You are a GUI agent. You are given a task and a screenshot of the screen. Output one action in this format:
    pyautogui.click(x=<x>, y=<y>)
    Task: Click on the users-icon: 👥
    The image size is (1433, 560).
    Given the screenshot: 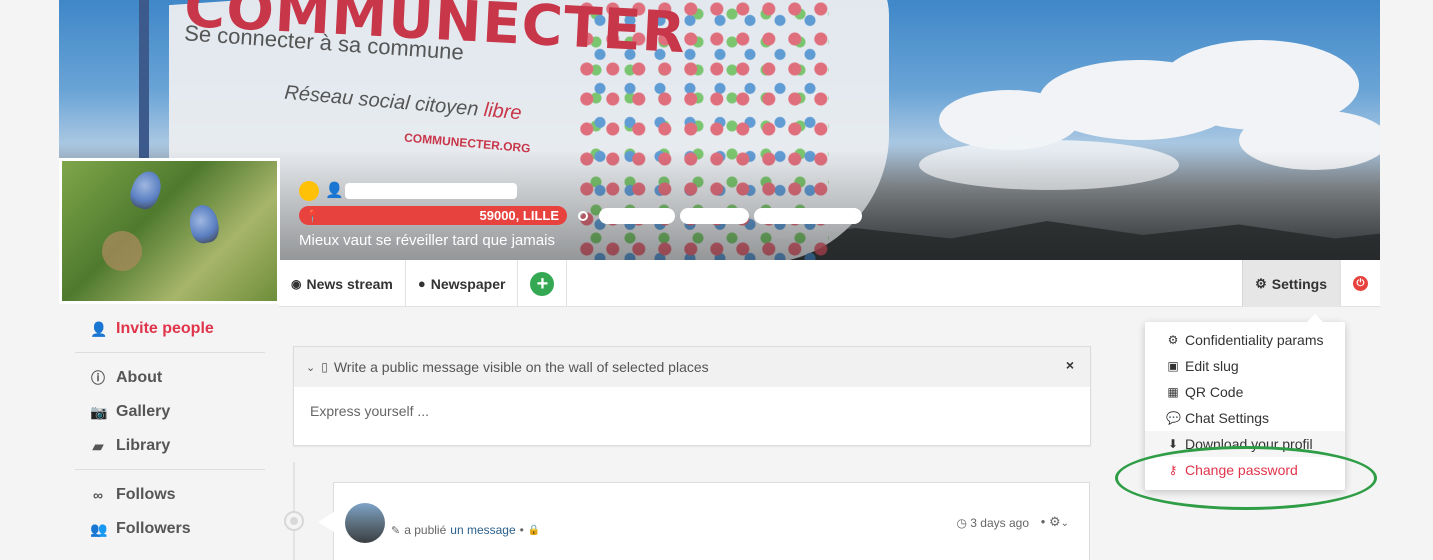 What is the action you would take?
    pyautogui.click(x=99, y=528)
    